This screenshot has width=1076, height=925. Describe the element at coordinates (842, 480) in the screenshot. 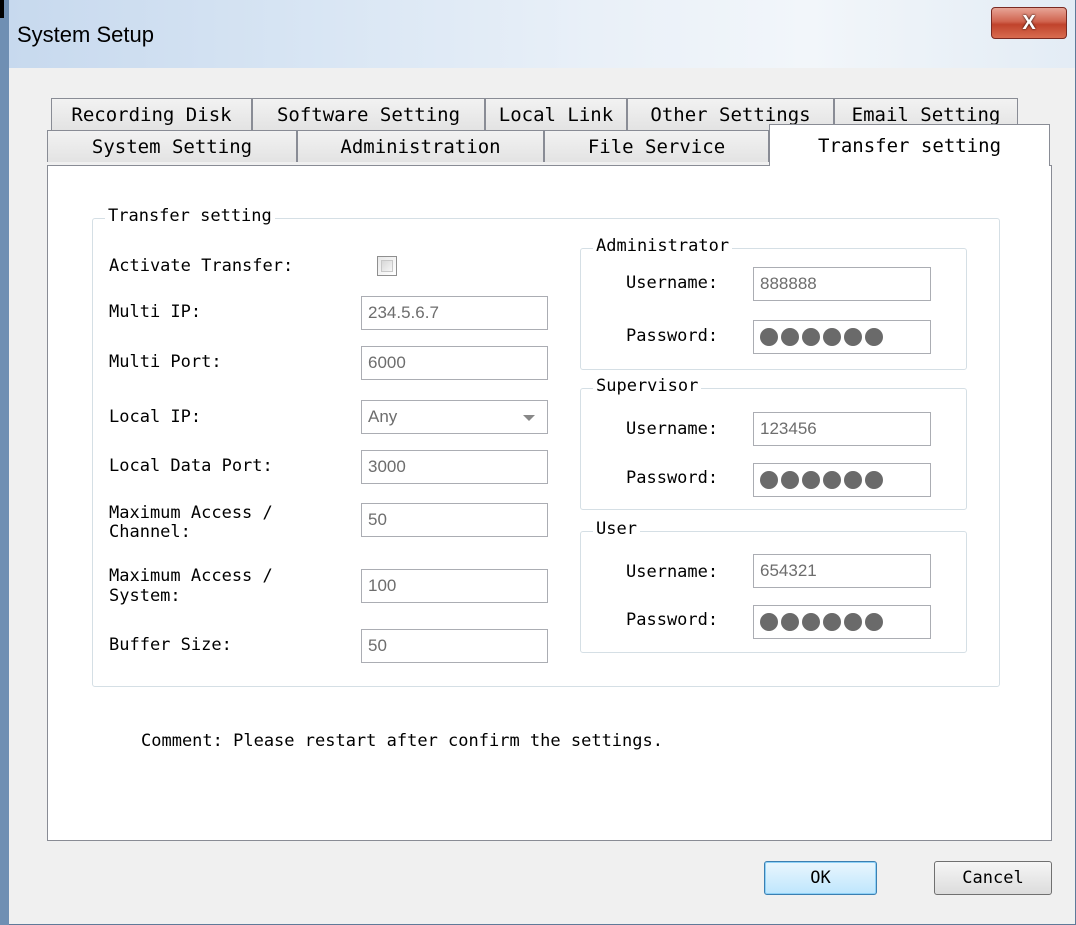

I see `supervisor-password-field` at that location.